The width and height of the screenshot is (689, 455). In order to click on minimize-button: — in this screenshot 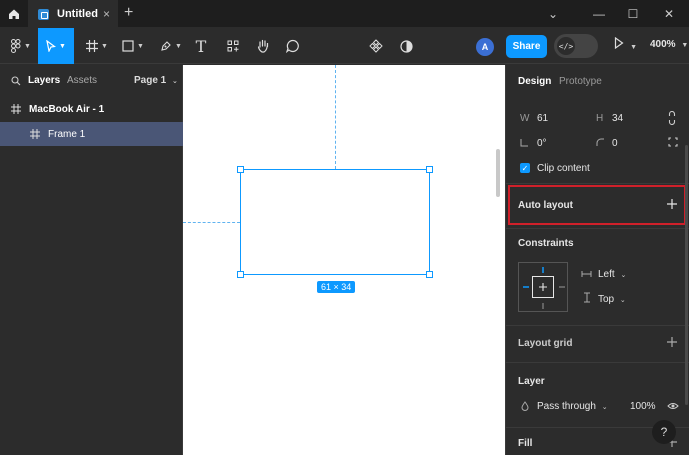, I will do `click(599, 14)`.